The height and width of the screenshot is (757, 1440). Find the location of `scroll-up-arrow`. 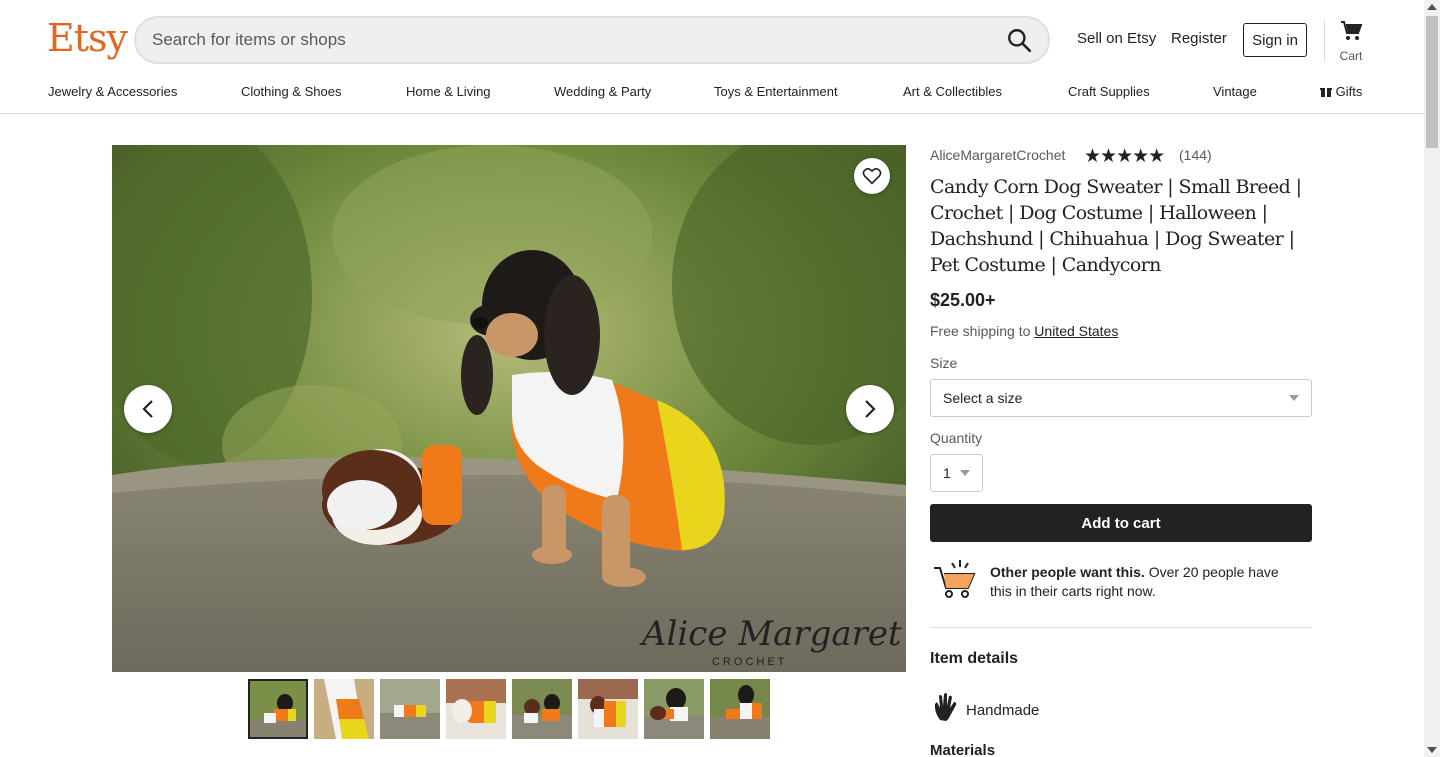

scroll-up-arrow is located at coordinates (1432, 7).